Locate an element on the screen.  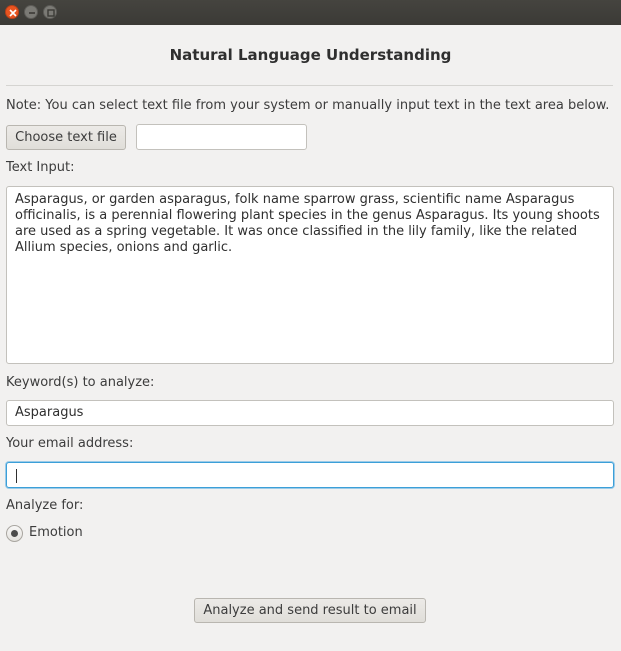
title-divider is located at coordinates (309, 85).